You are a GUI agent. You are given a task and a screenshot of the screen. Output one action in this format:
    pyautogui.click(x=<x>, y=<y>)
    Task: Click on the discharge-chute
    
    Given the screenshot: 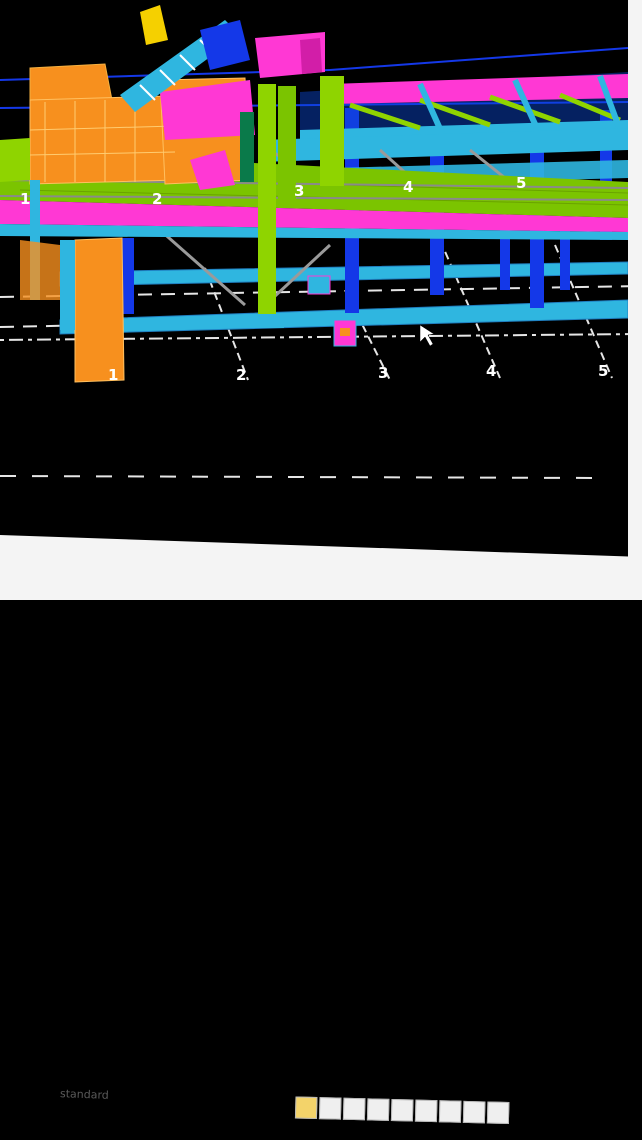 What is the action you would take?
    pyautogui.click(x=99, y=310)
    